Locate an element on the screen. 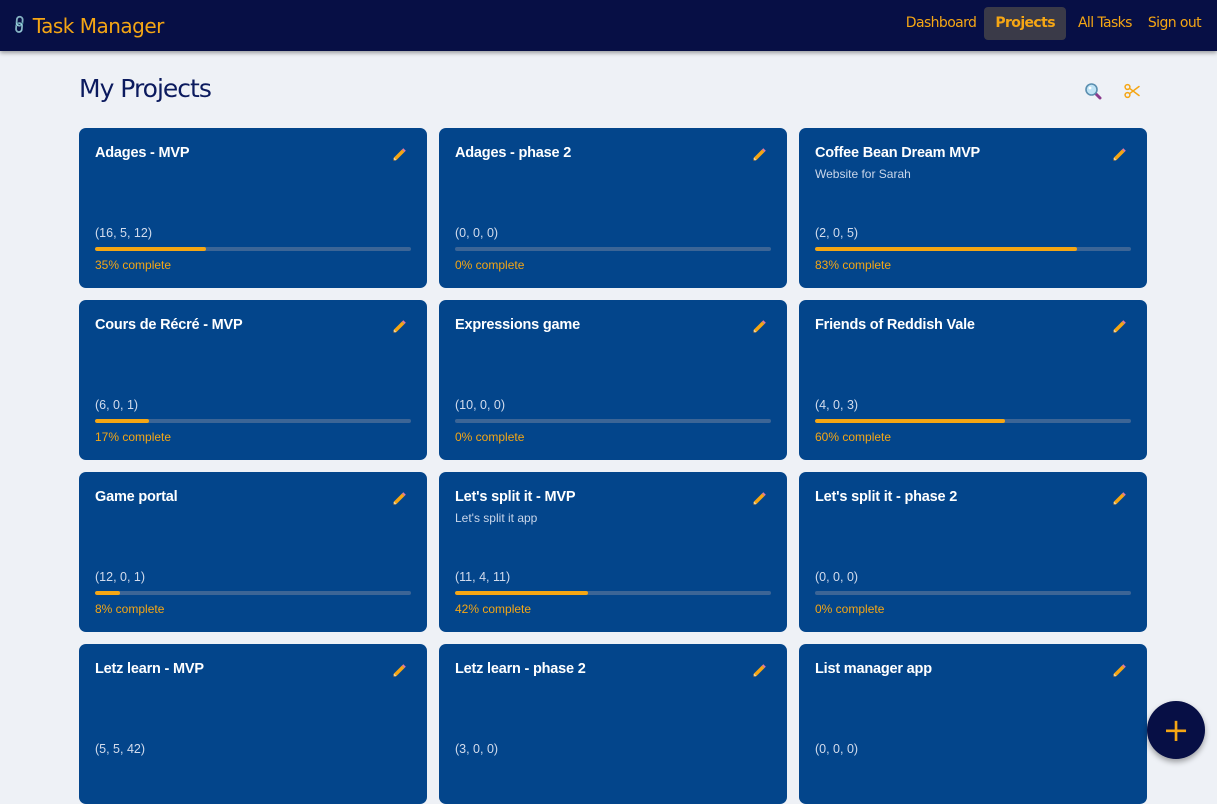  project-task-counts: (11, 4, 11) is located at coordinates (483, 577).